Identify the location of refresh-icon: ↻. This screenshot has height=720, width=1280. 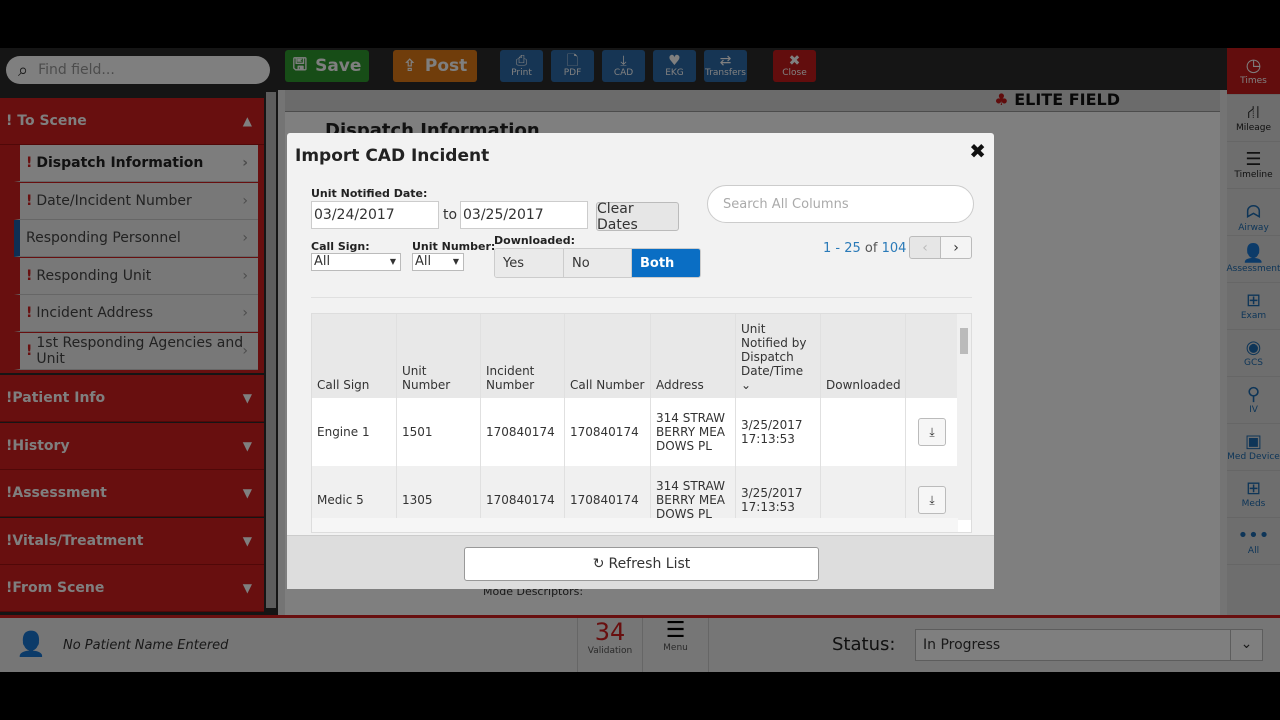
(598, 564).